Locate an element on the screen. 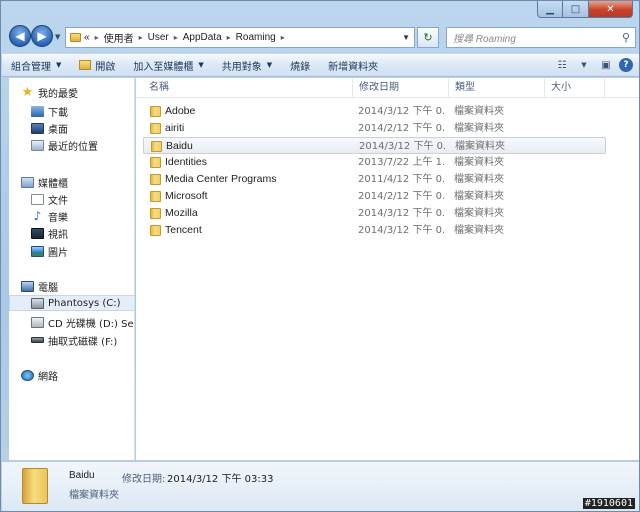 The image size is (640, 512). column-header-size: 大小 is located at coordinates (575, 88).